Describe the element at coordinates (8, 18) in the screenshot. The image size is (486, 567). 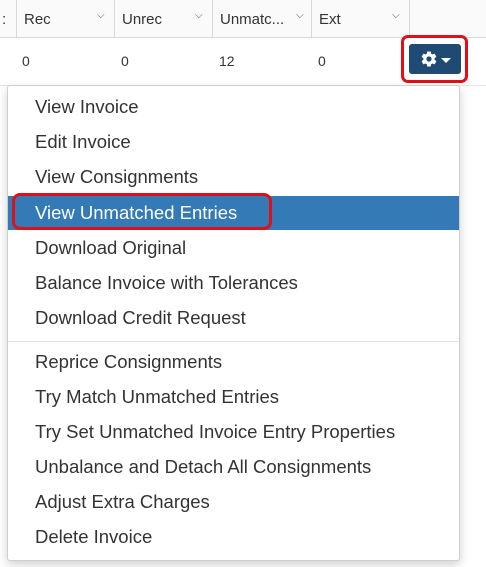
I see `column-header-cut: :` at that location.